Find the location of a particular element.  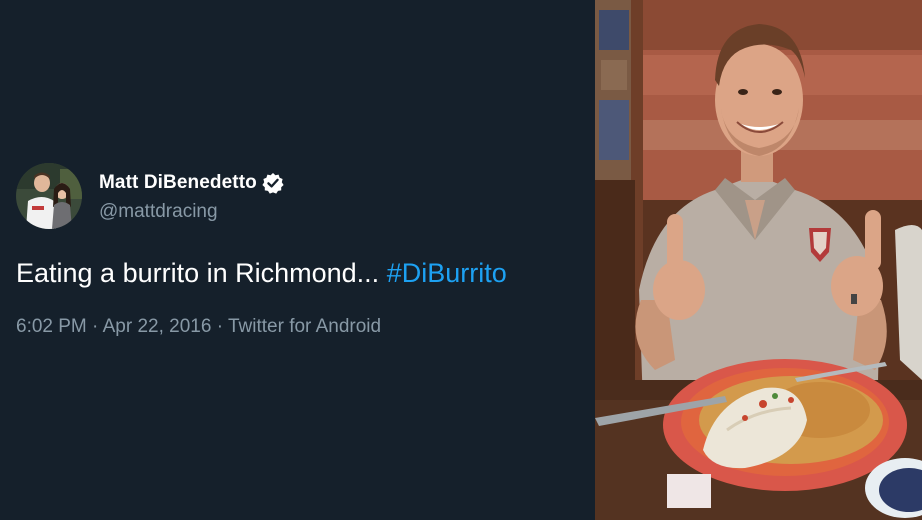

tweet-date: Apr 22, 2016 is located at coordinates (157, 326).